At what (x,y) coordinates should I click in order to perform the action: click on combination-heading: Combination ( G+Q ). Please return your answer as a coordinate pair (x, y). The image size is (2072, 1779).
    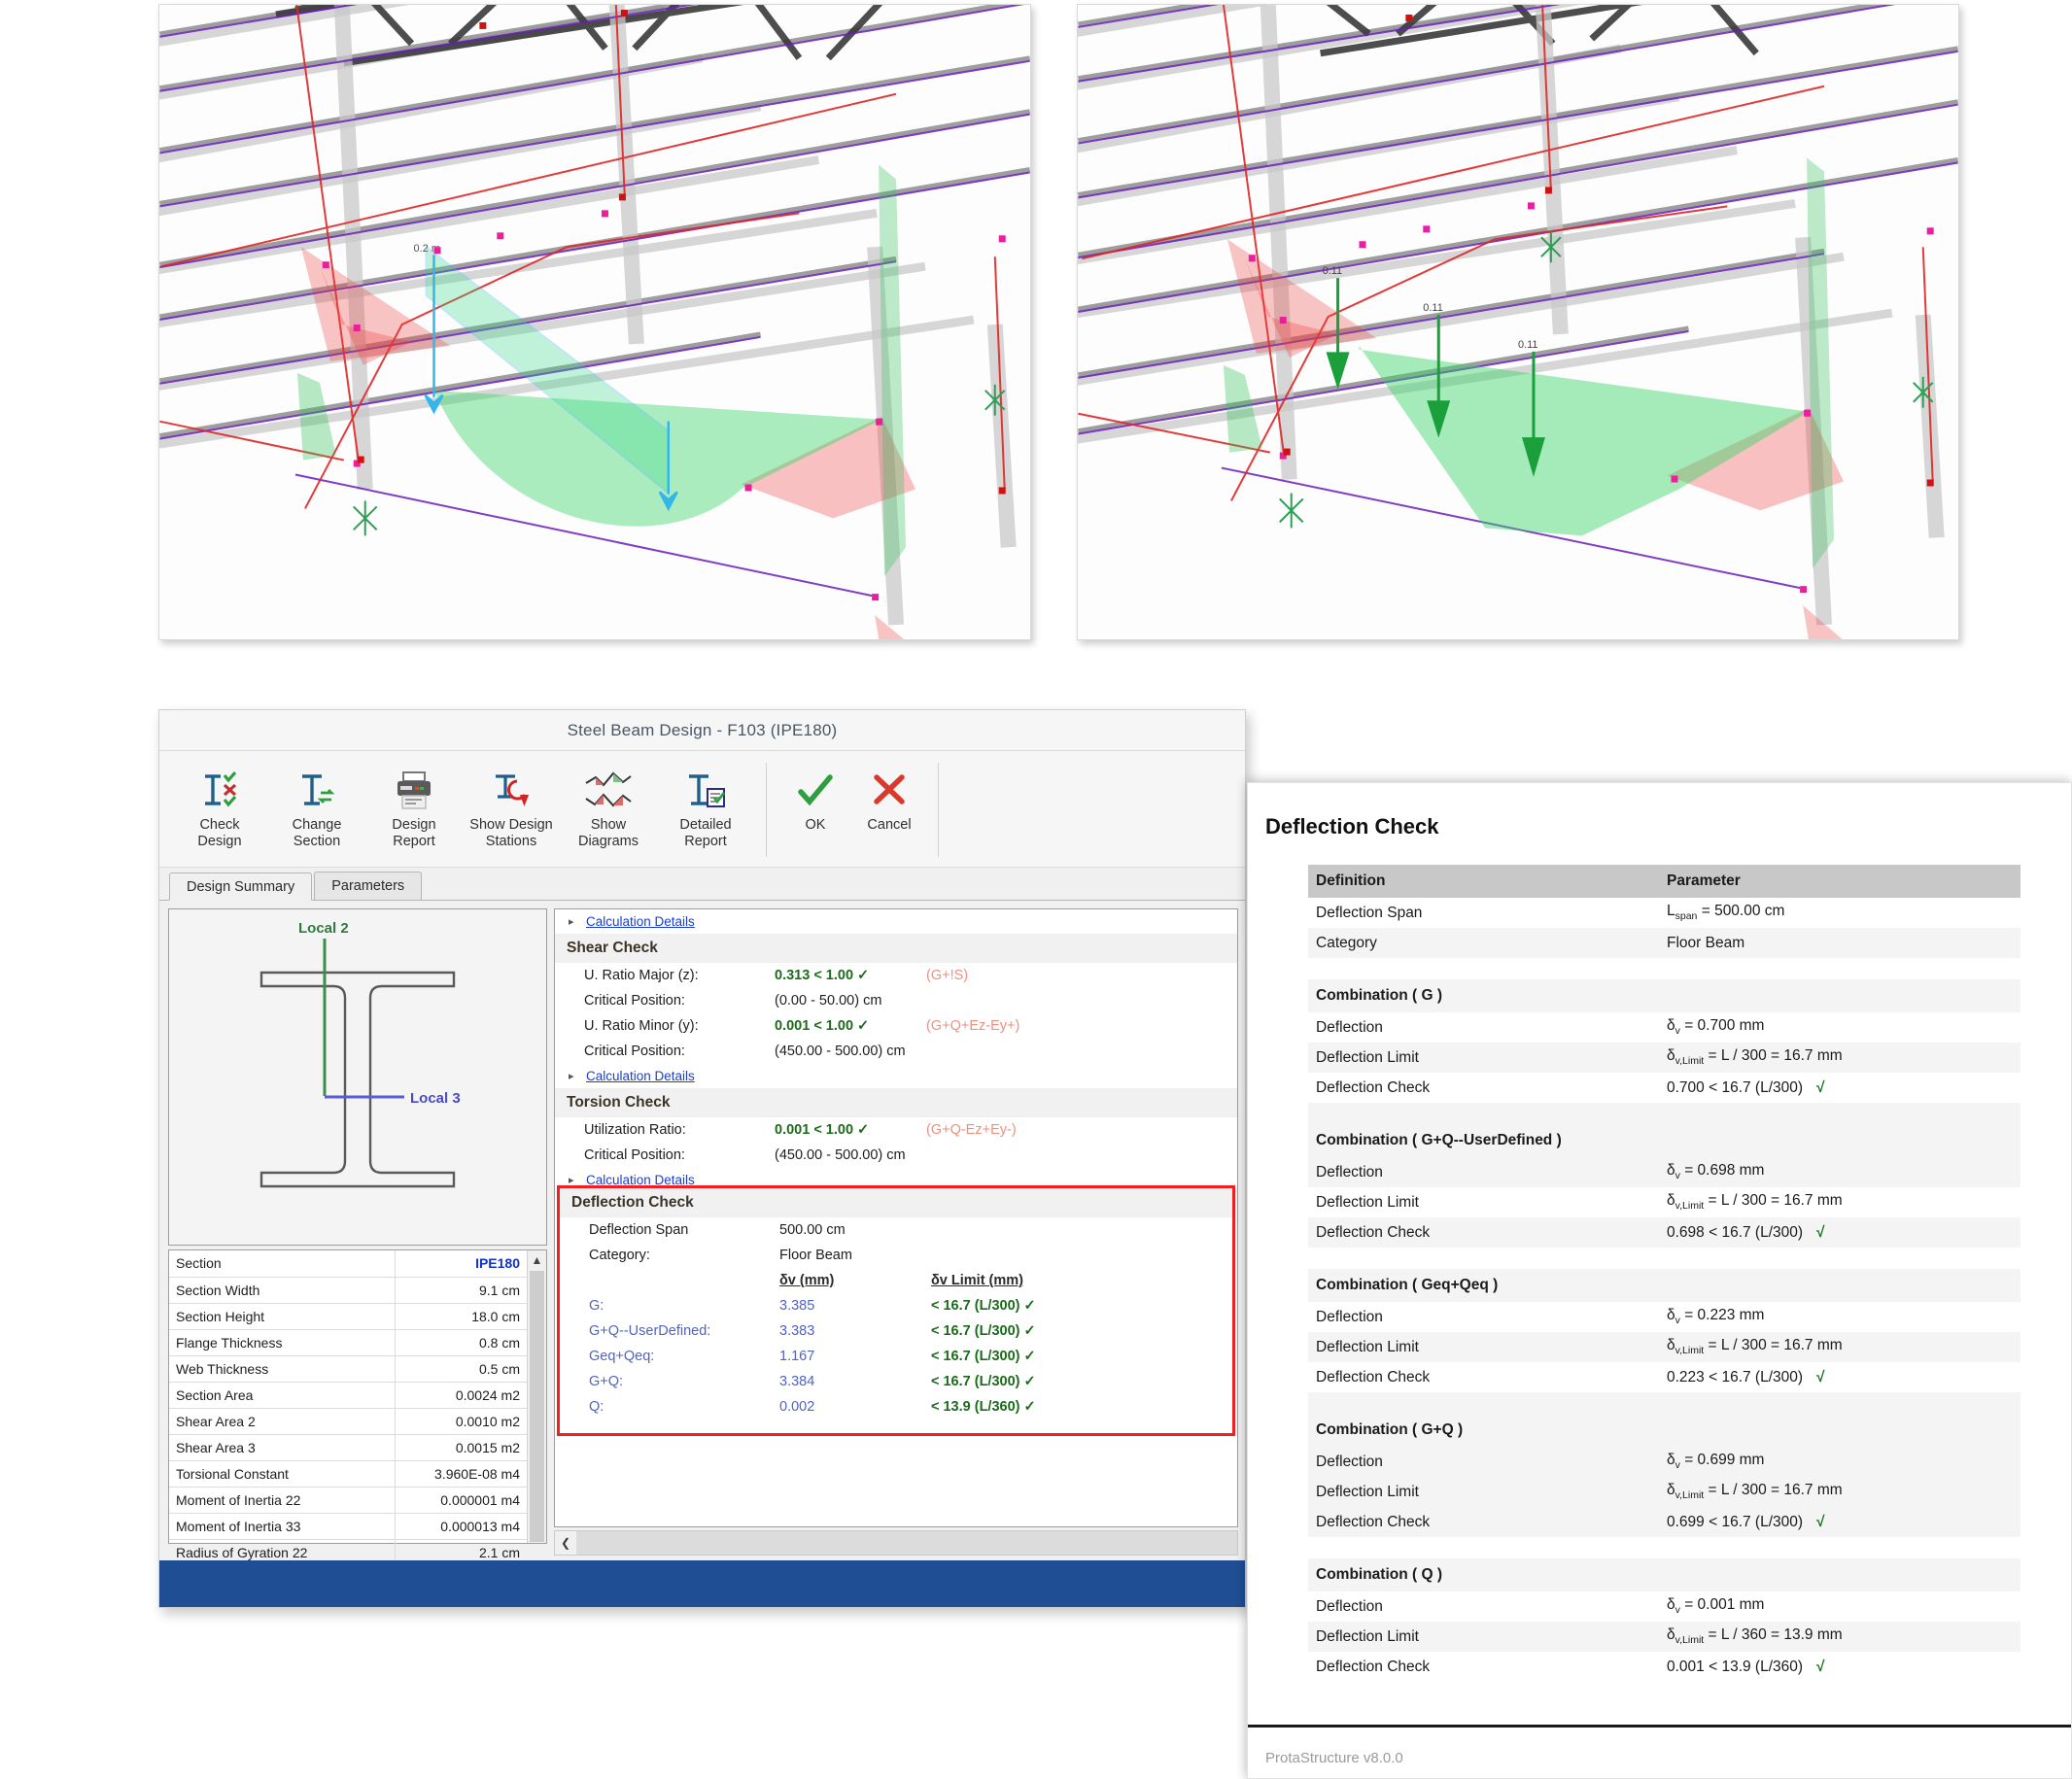
    Looking at the image, I should click on (1664, 1430).